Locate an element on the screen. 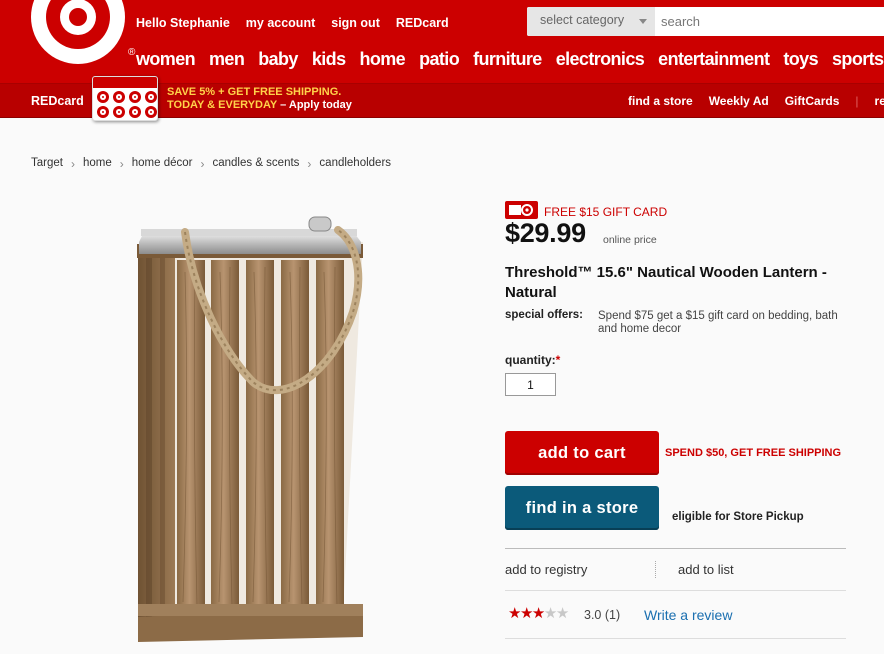  target-logo-icon is located at coordinates (78, 32).